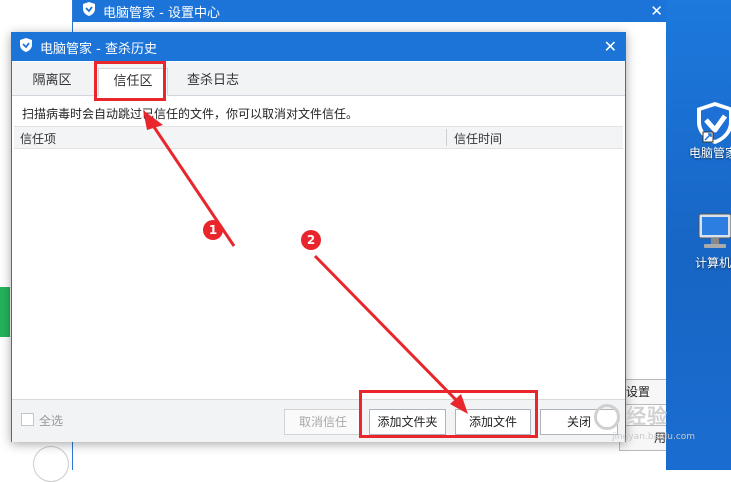  I want to click on arrow-head-icon, so click(153, 120).